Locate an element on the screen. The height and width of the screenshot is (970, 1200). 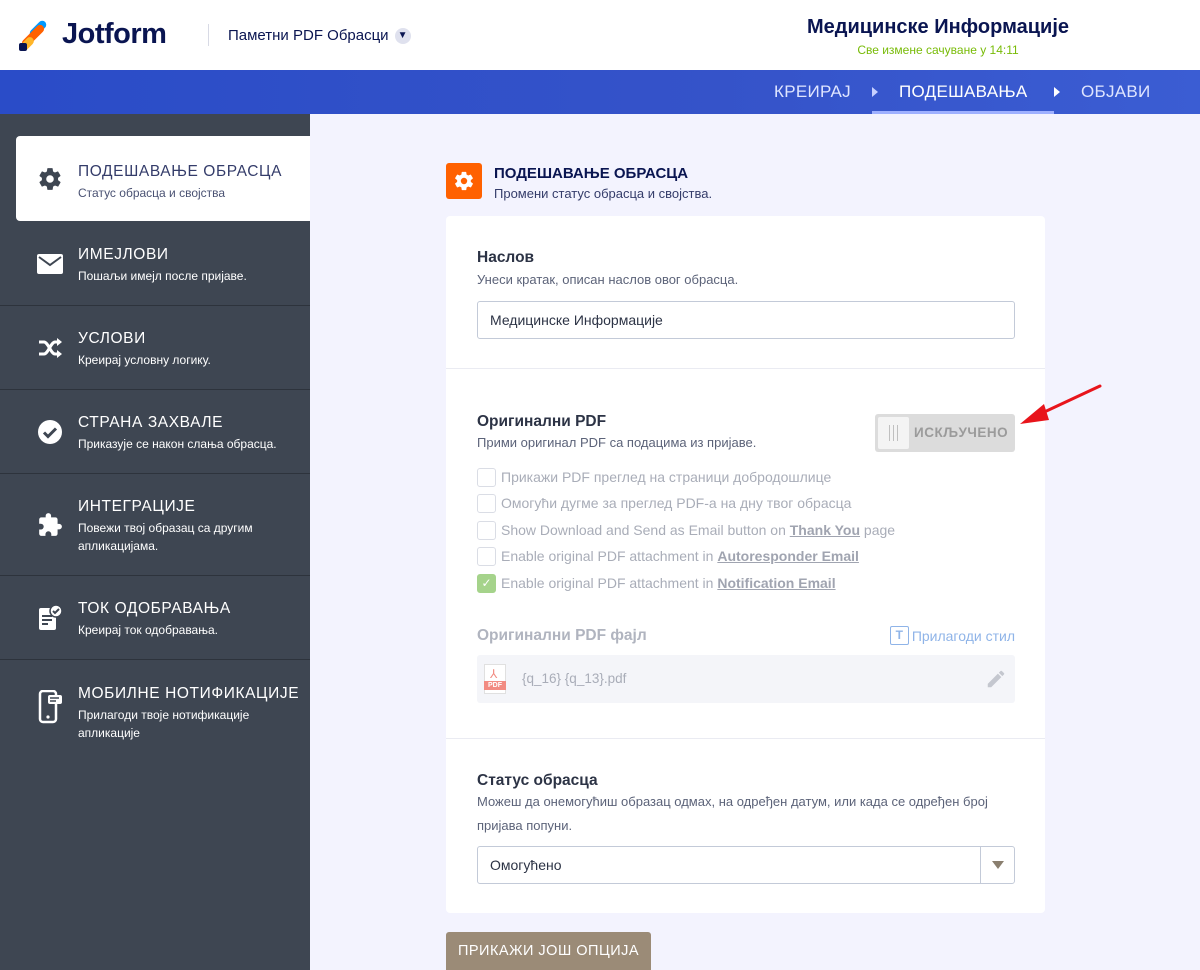
original-pdf-label: Оригинални PDF is located at coordinates (542, 421).